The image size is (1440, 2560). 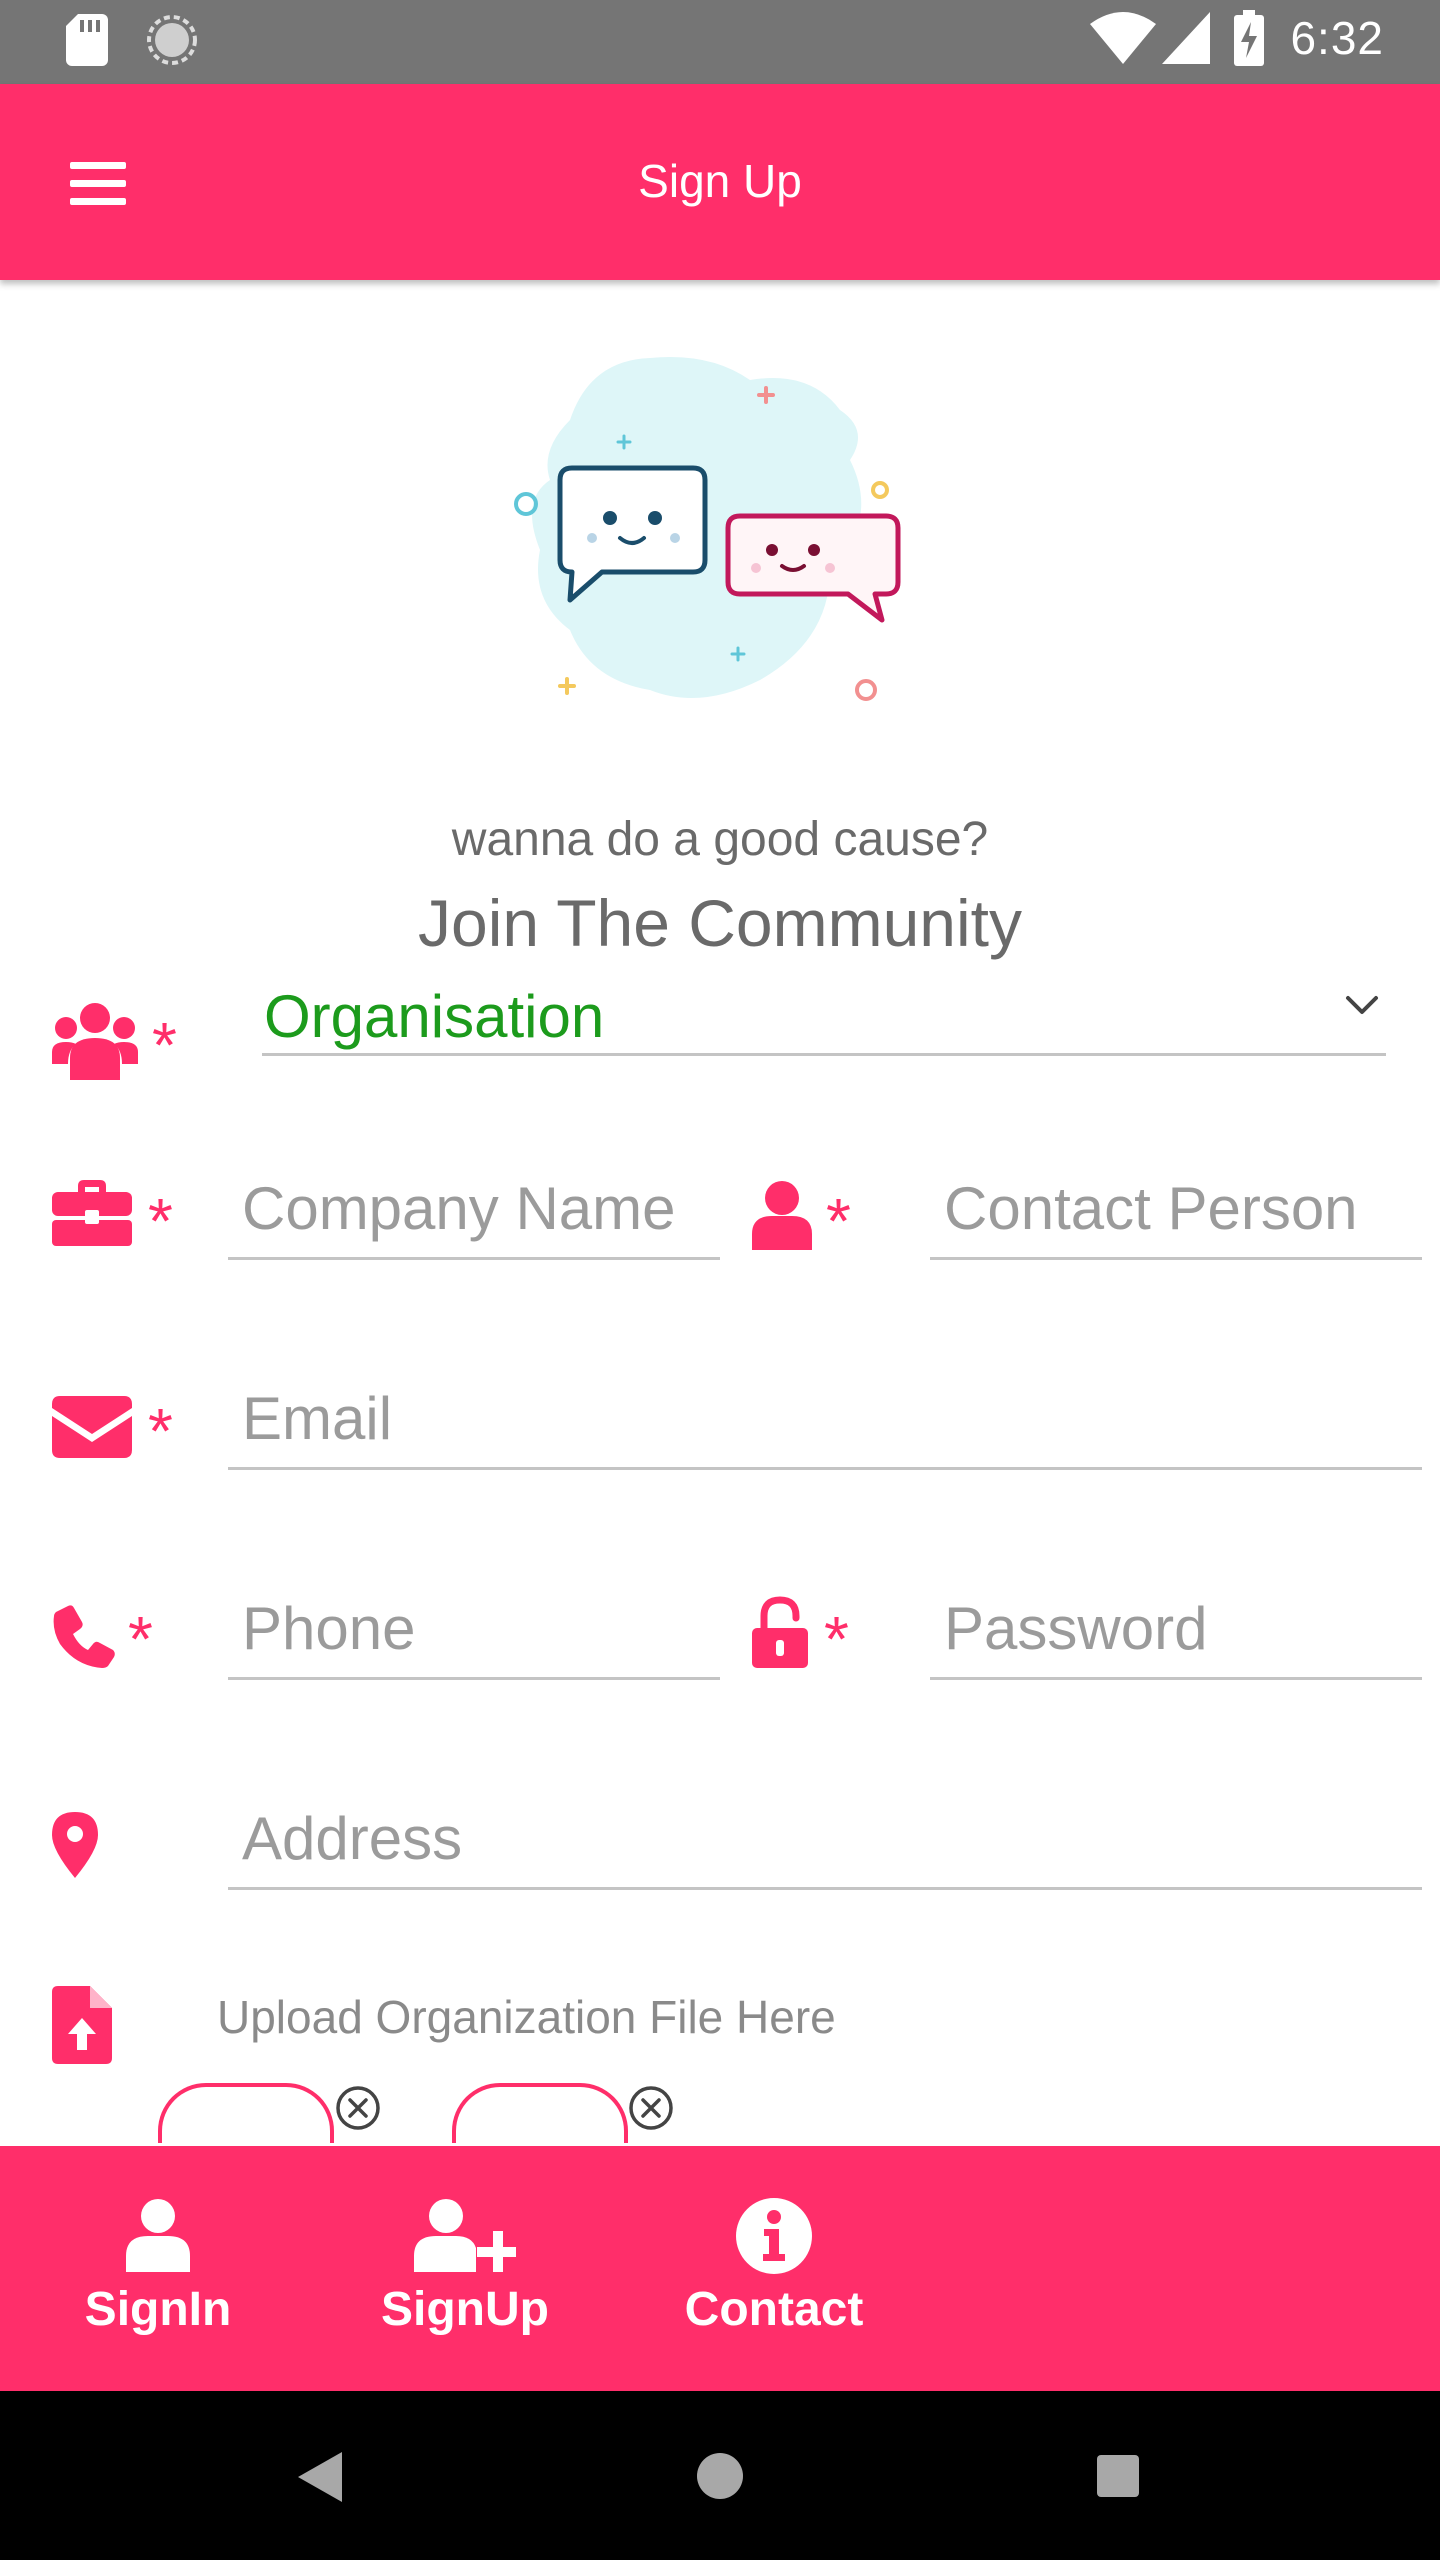 I want to click on account-type-select: Organisation, so click(x=824, y=1008).